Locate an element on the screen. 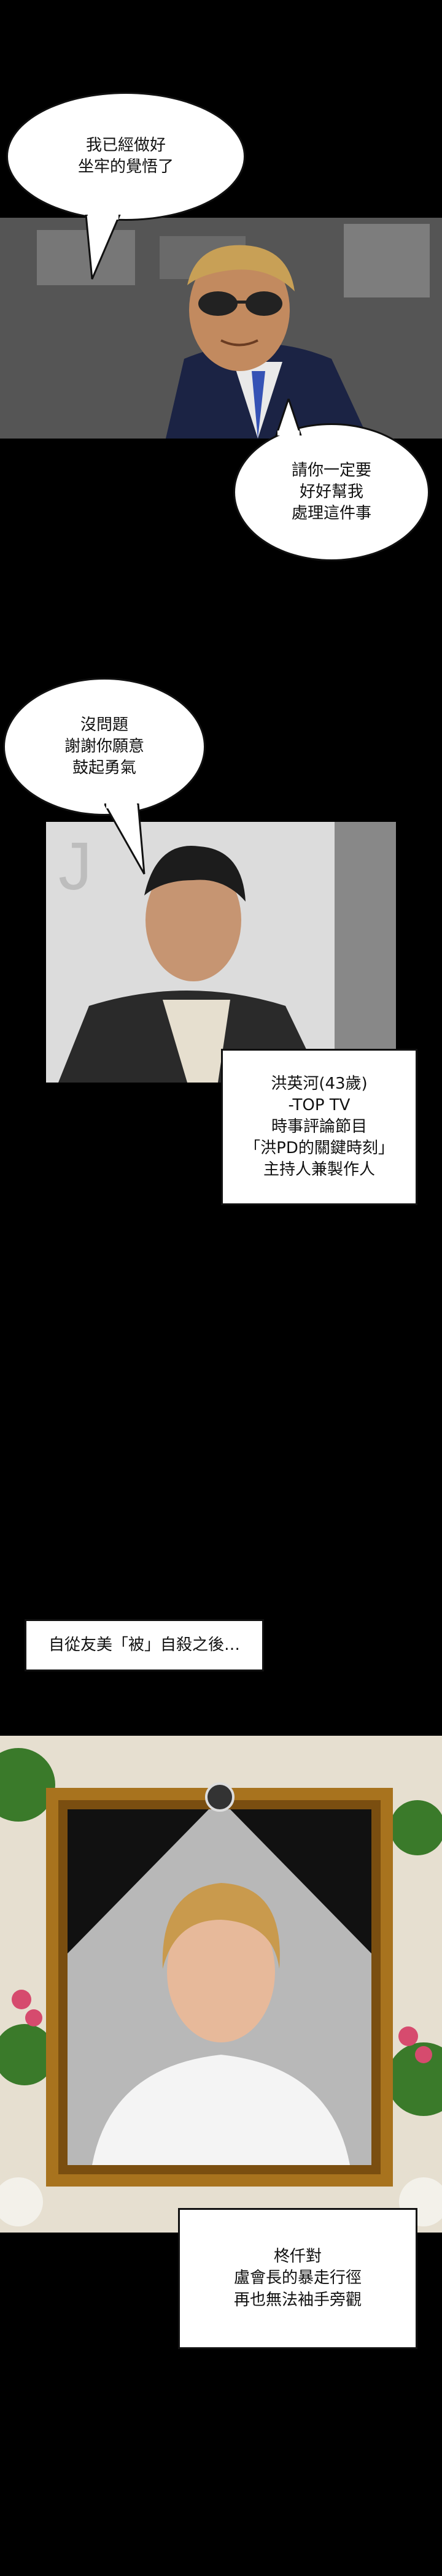 The image size is (442, 2576). svg-text: J is located at coordinates (75, 866).